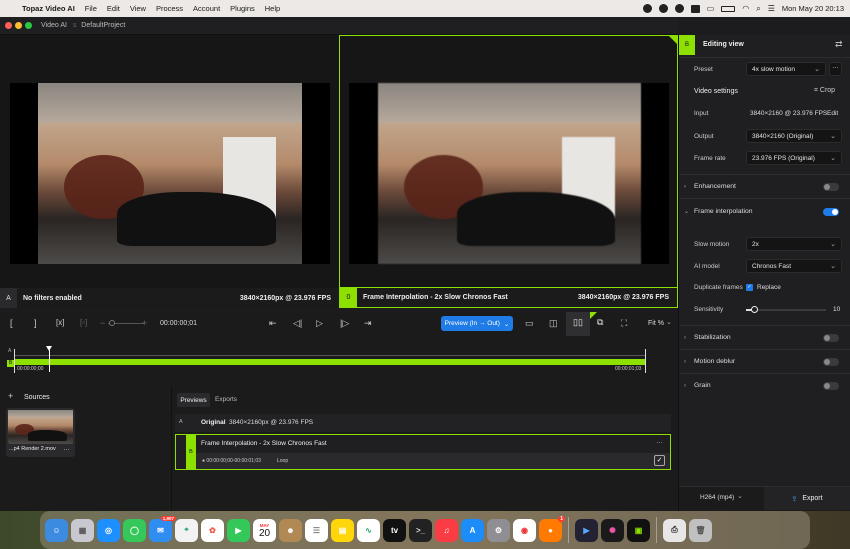 This screenshot has height=549, width=850. I want to click on cloud-icon, so click(679, 8).